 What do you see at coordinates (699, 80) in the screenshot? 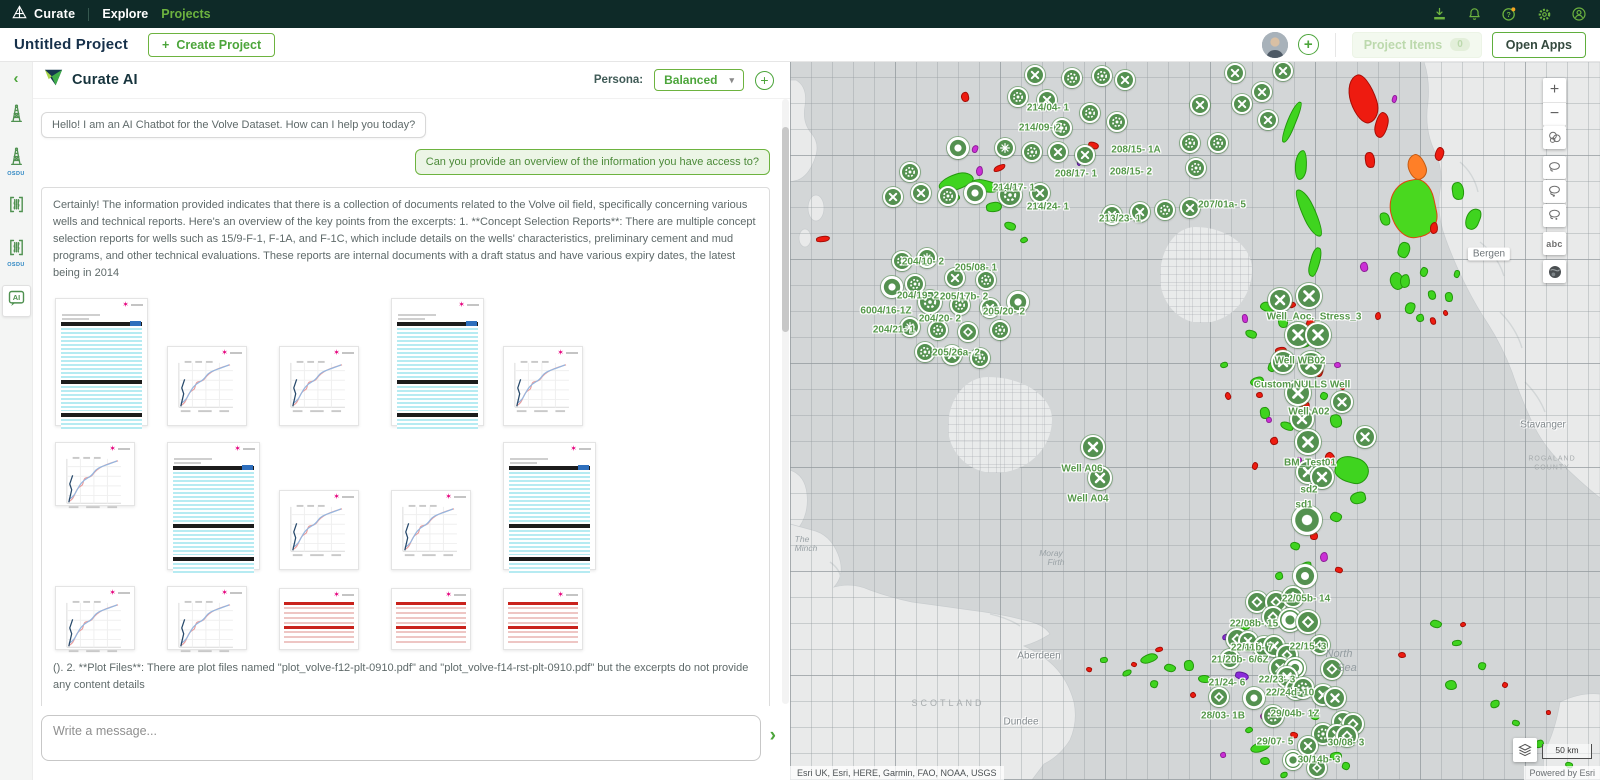
I see `persona-select: Balanced ▾` at bounding box center [699, 80].